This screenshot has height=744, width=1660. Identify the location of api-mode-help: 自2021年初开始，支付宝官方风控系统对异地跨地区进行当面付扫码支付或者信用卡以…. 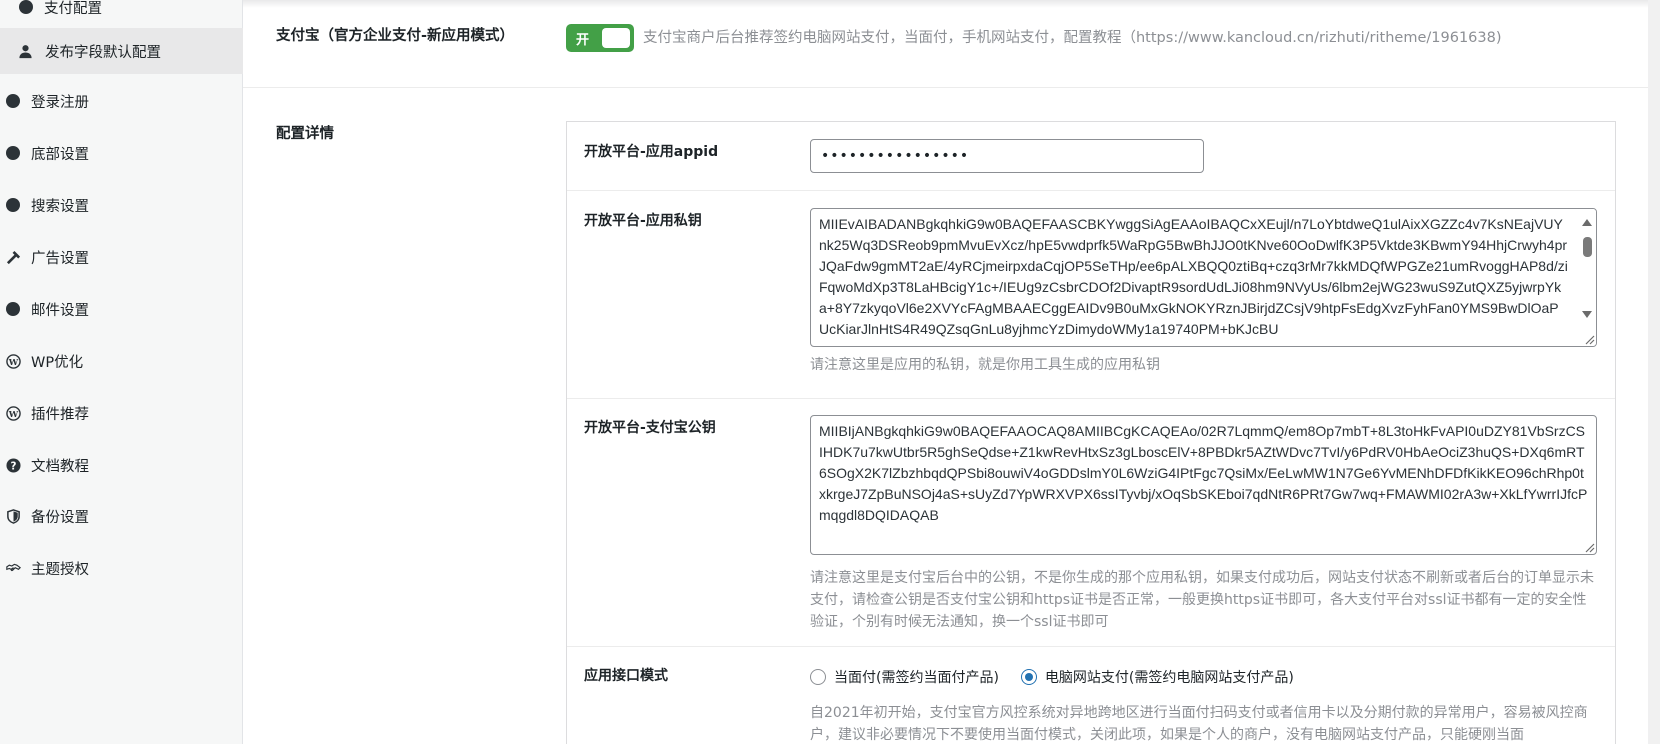
(1199, 724).